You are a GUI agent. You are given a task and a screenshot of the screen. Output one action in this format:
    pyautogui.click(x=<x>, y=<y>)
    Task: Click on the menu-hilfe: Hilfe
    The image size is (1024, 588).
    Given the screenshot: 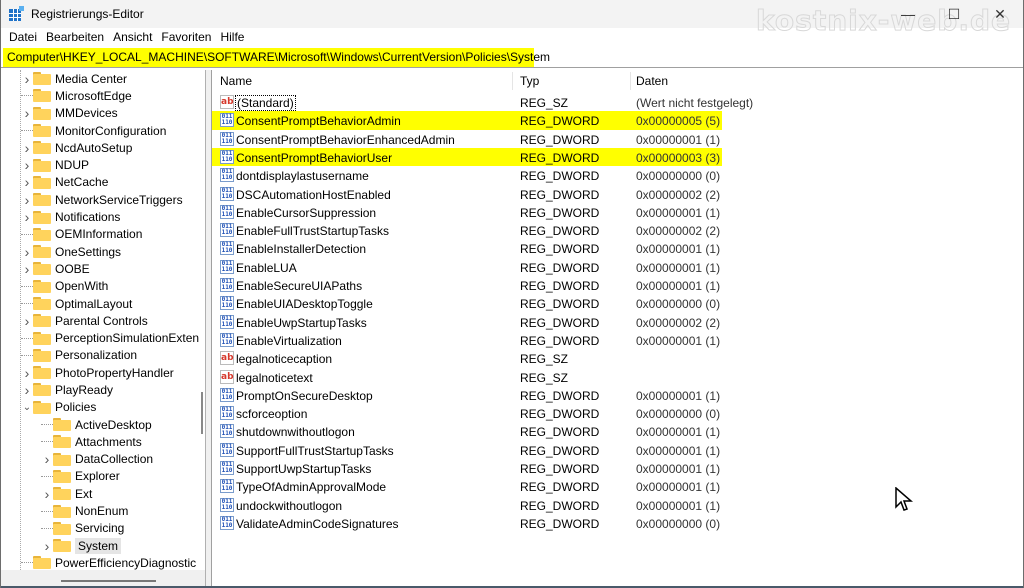 What is the action you would take?
    pyautogui.click(x=232, y=37)
    